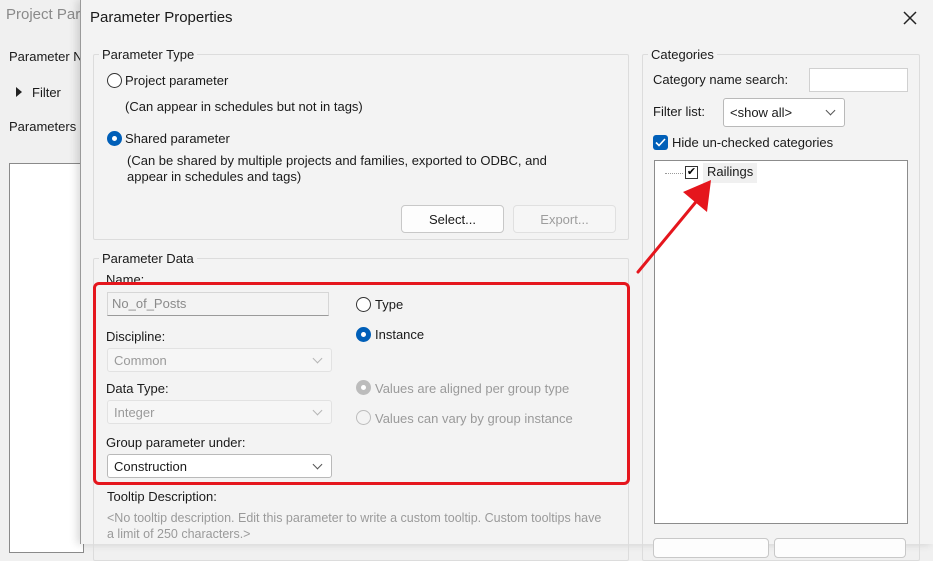 The height and width of the screenshot is (561, 933). What do you see at coordinates (730, 173) in the screenshot?
I see `category-item-railings: Railings` at bounding box center [730, 173].